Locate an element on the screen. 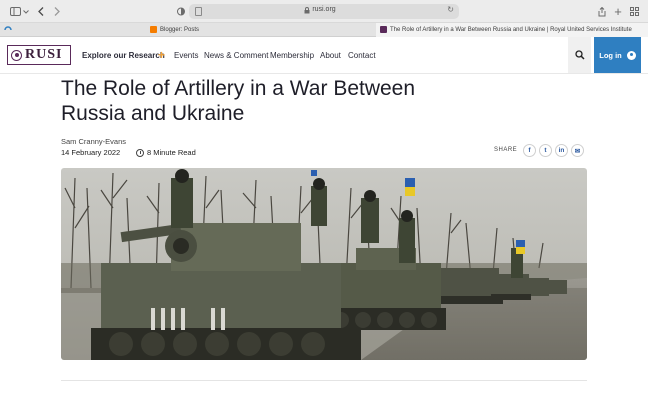 The image size is (648, 405). address-bar: rusi.org ↻ is located at coordinates (324, 11).